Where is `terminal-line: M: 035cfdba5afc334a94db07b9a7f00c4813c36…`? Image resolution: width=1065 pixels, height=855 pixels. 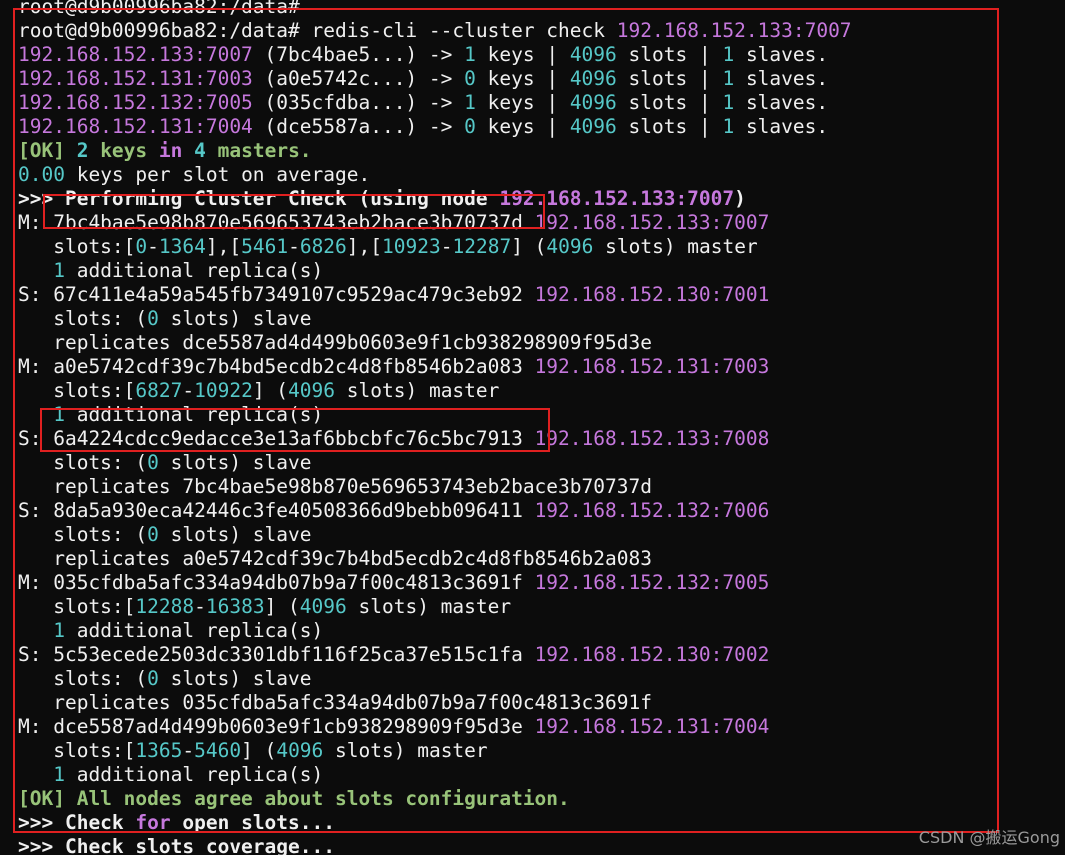 terminal-line: M: 035cfdba5afc334a94db07b9a7f00c4813c36… is located at coordinates (541, 583).